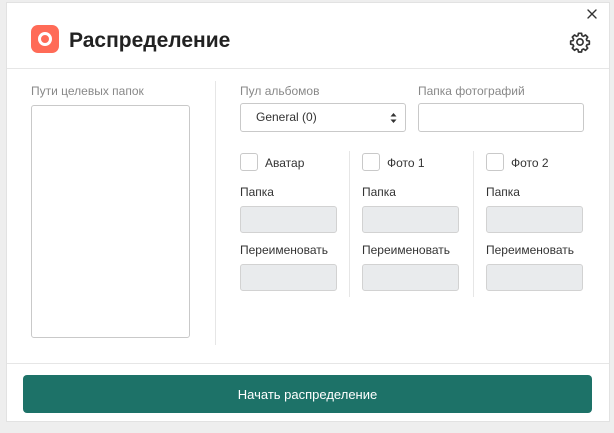  Describe the element at coordinates (530, 163) in the screenshot. I see `photo2-checkbox-label: Фото 2` at that location.